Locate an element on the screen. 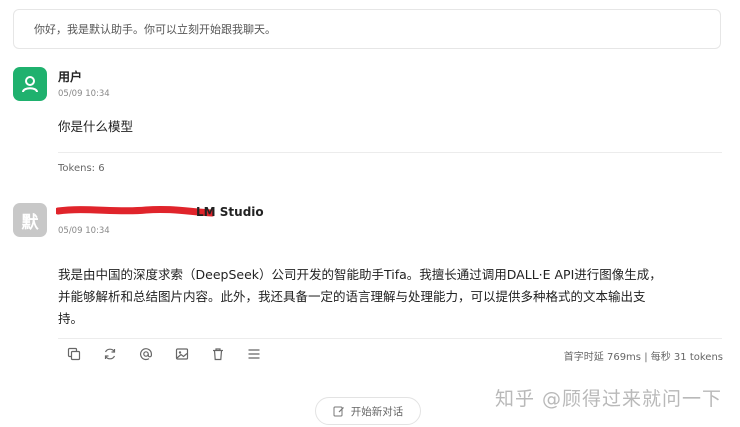 The height and width of the screenshot is (427, 740). generation-stats: 首字时延 769ms | 每秒 31 tokens is located at coordinates (643, 357).